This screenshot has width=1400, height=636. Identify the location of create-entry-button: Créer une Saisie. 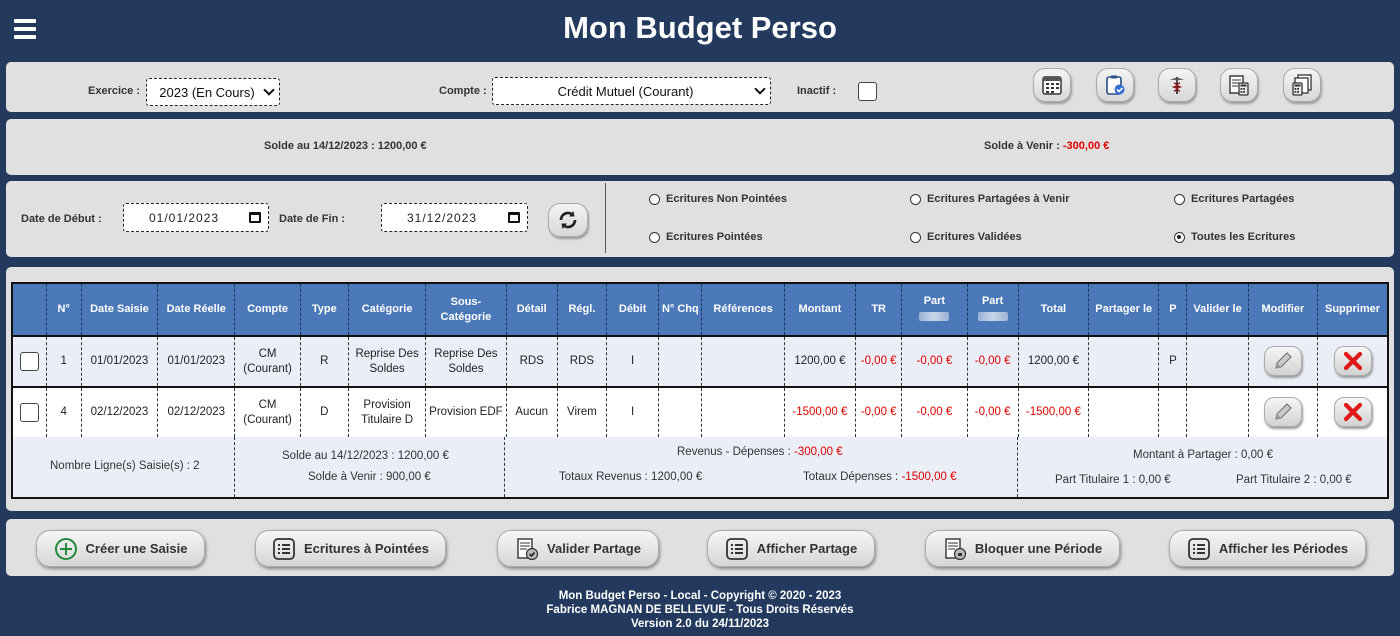
(120, 548).